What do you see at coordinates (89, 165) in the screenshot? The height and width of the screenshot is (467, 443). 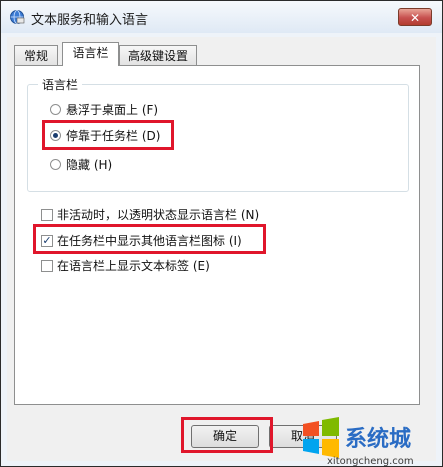 I see `radio-label: 隐藏 (H)` at bounding box center [89, 165].